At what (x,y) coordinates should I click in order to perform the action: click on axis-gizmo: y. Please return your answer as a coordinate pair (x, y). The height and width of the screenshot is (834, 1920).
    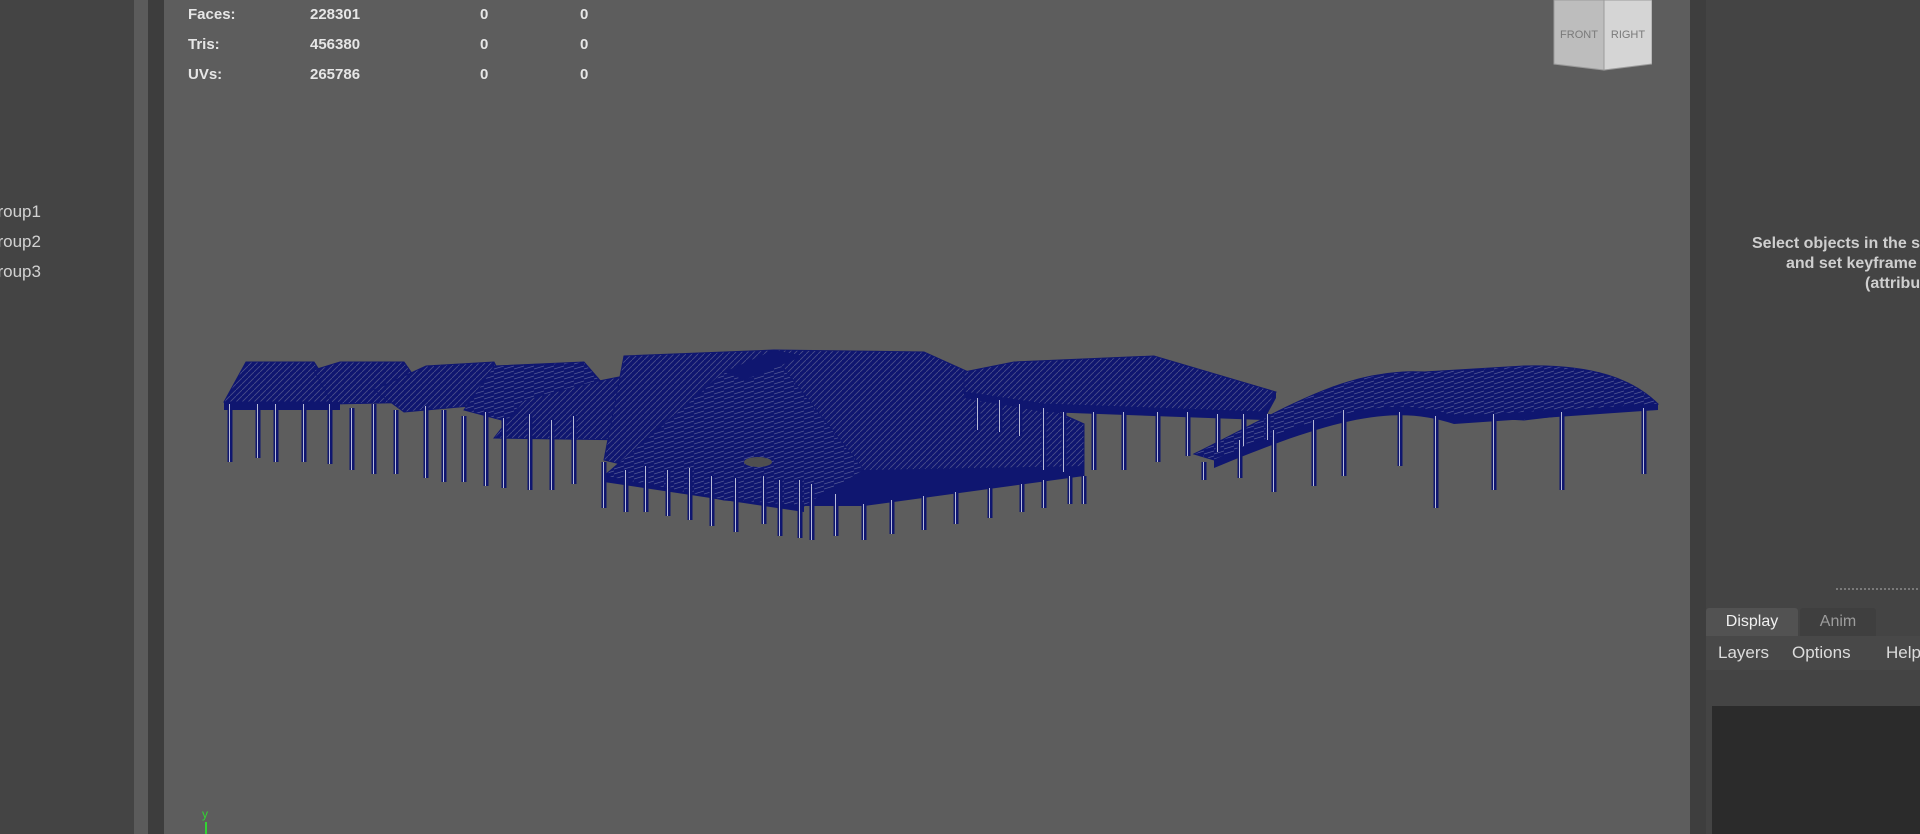
    Looking at the image, I should click on (205, 820).